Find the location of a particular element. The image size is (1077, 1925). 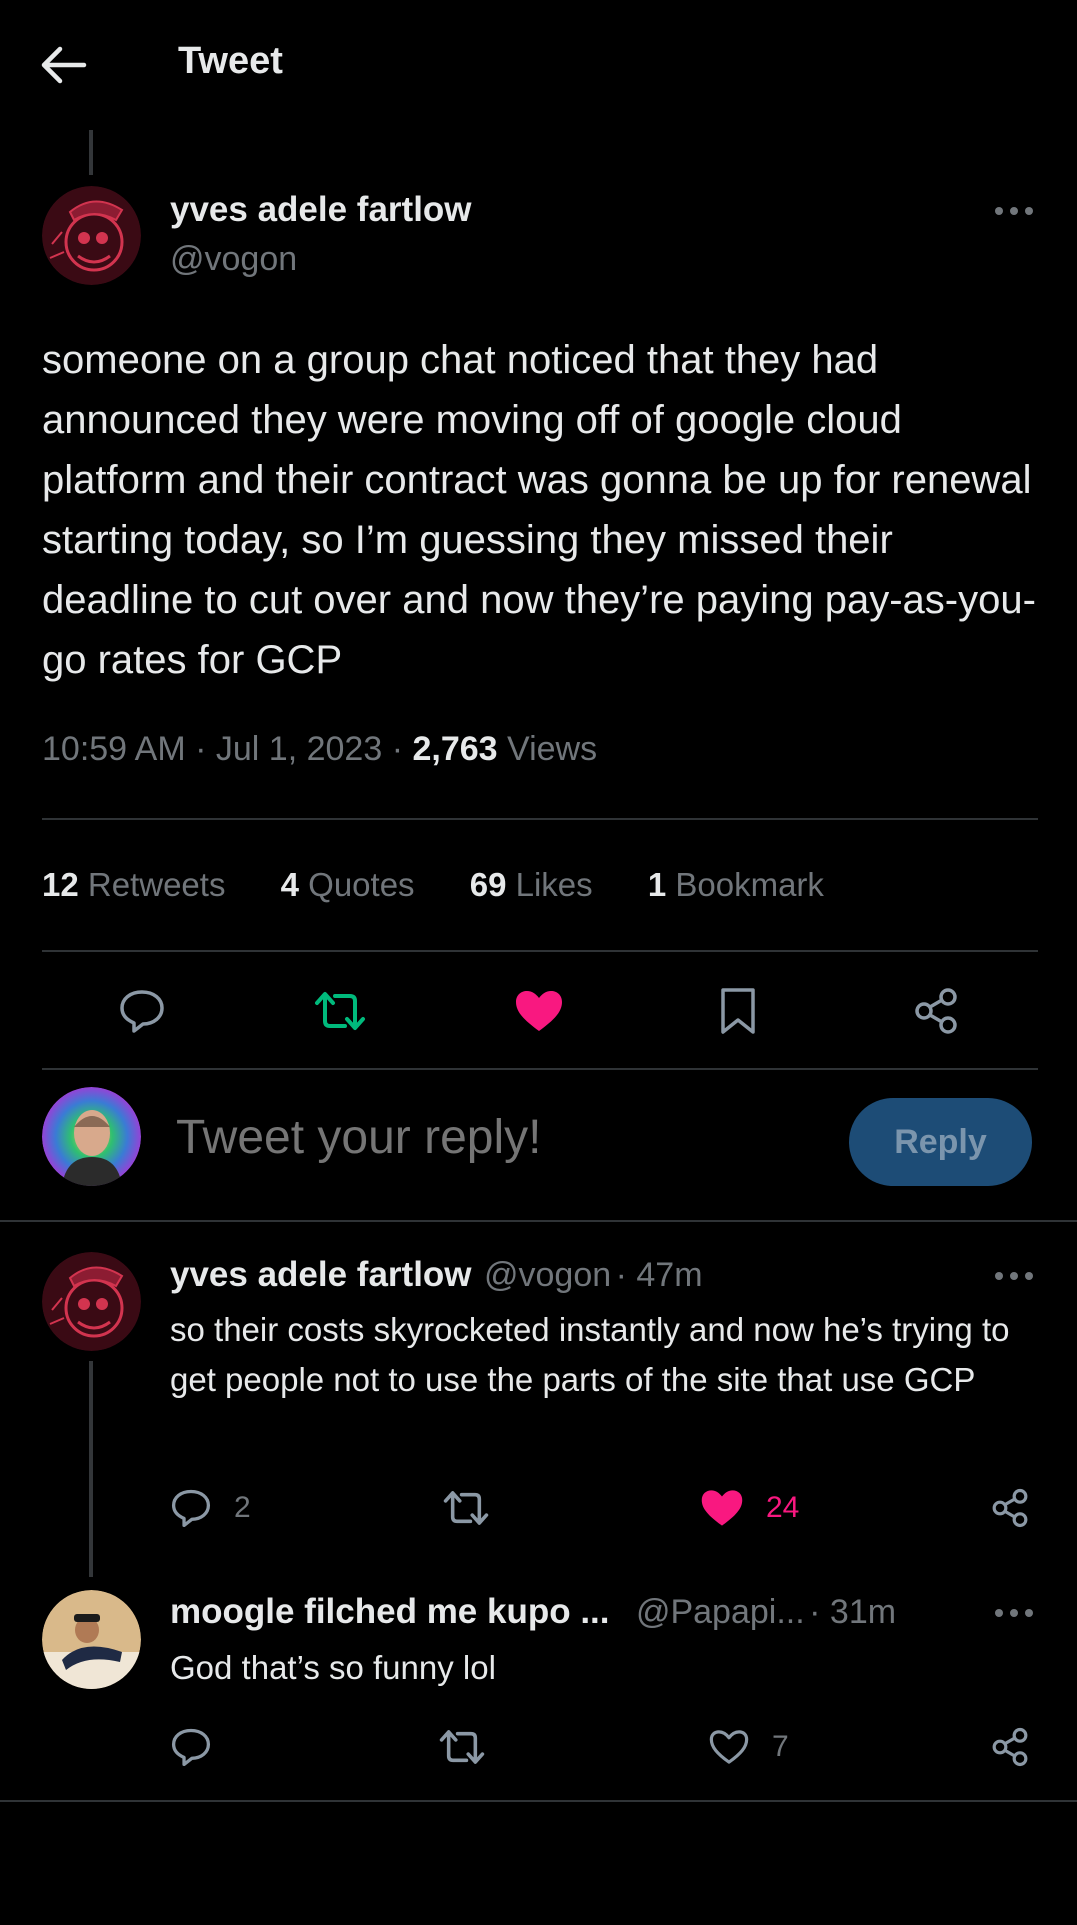

arrow-left-icon is located at coordinates (64, 65).